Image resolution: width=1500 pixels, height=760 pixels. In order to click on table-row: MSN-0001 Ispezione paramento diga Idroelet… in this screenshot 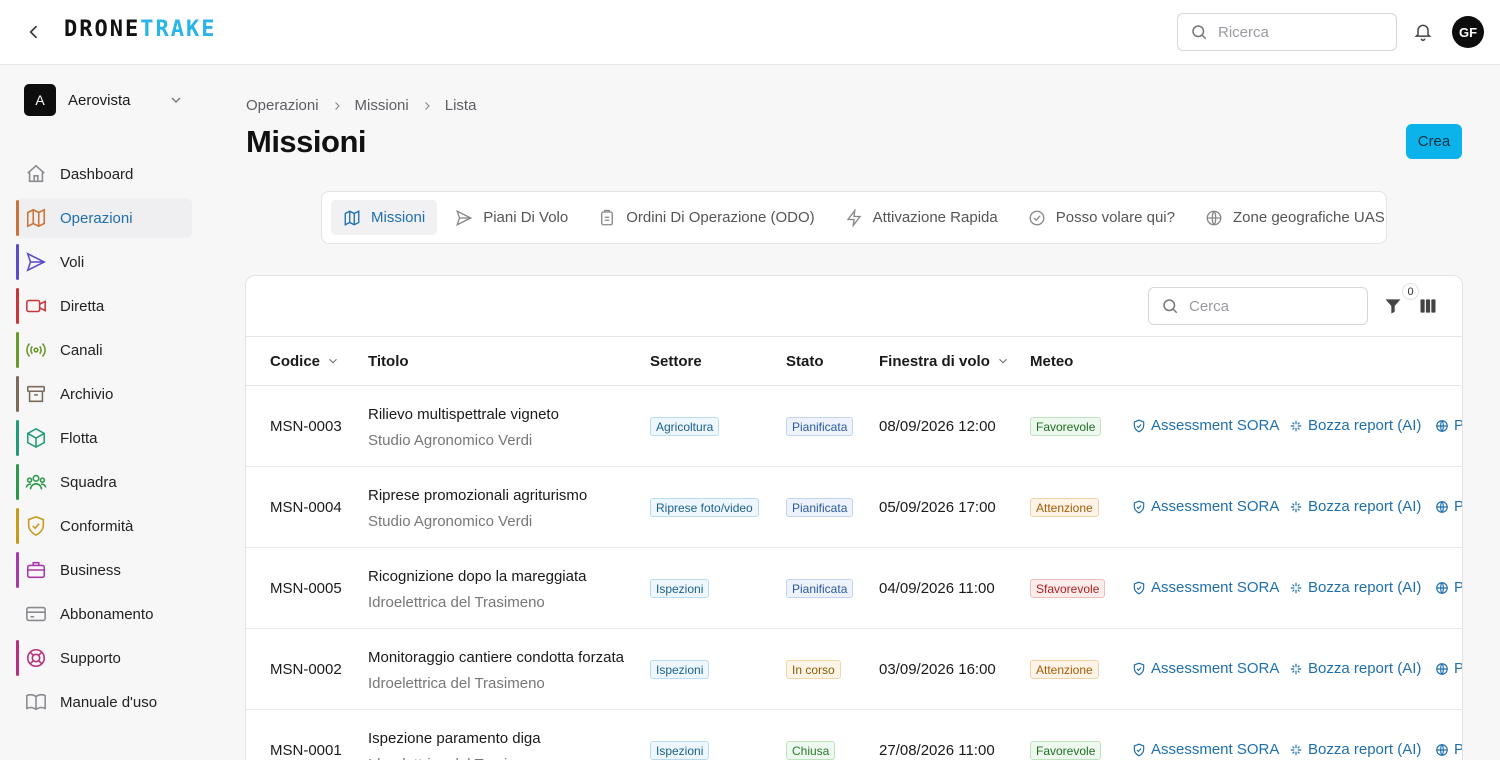, I will do `click(854, 735)`.